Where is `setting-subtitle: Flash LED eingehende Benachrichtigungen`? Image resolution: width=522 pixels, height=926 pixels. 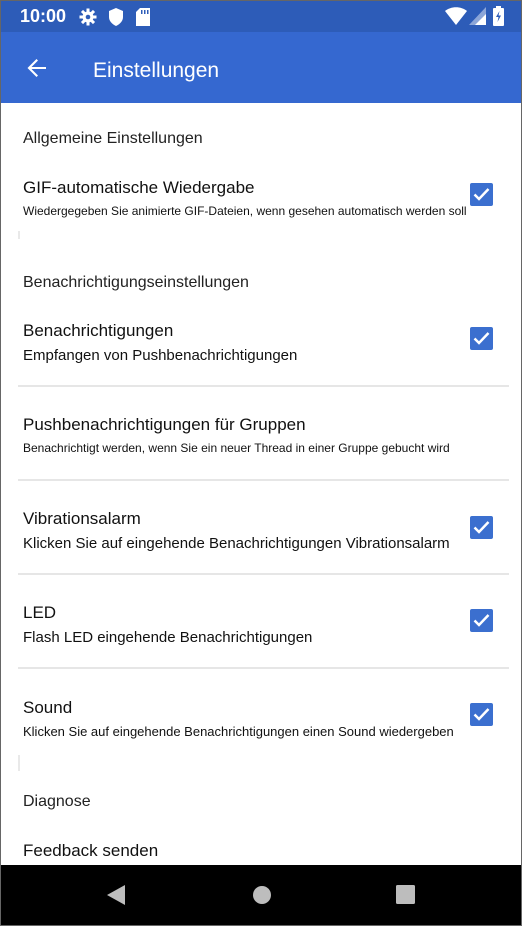
setting-subtitle: Flash LED eingehende Benachrichtigungen is located at coordinates (168, 637).